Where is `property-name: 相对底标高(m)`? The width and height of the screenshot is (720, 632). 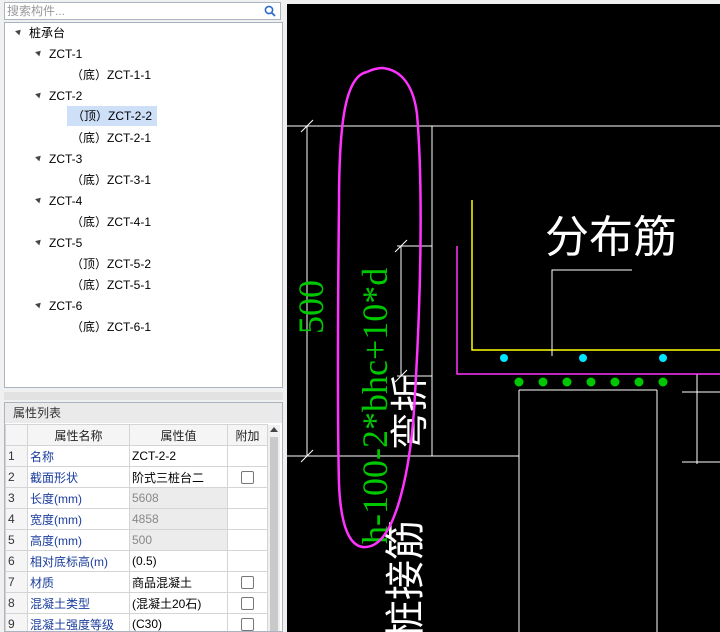
property-name: 相对底标高(m) is located at coordinates (78, 561).